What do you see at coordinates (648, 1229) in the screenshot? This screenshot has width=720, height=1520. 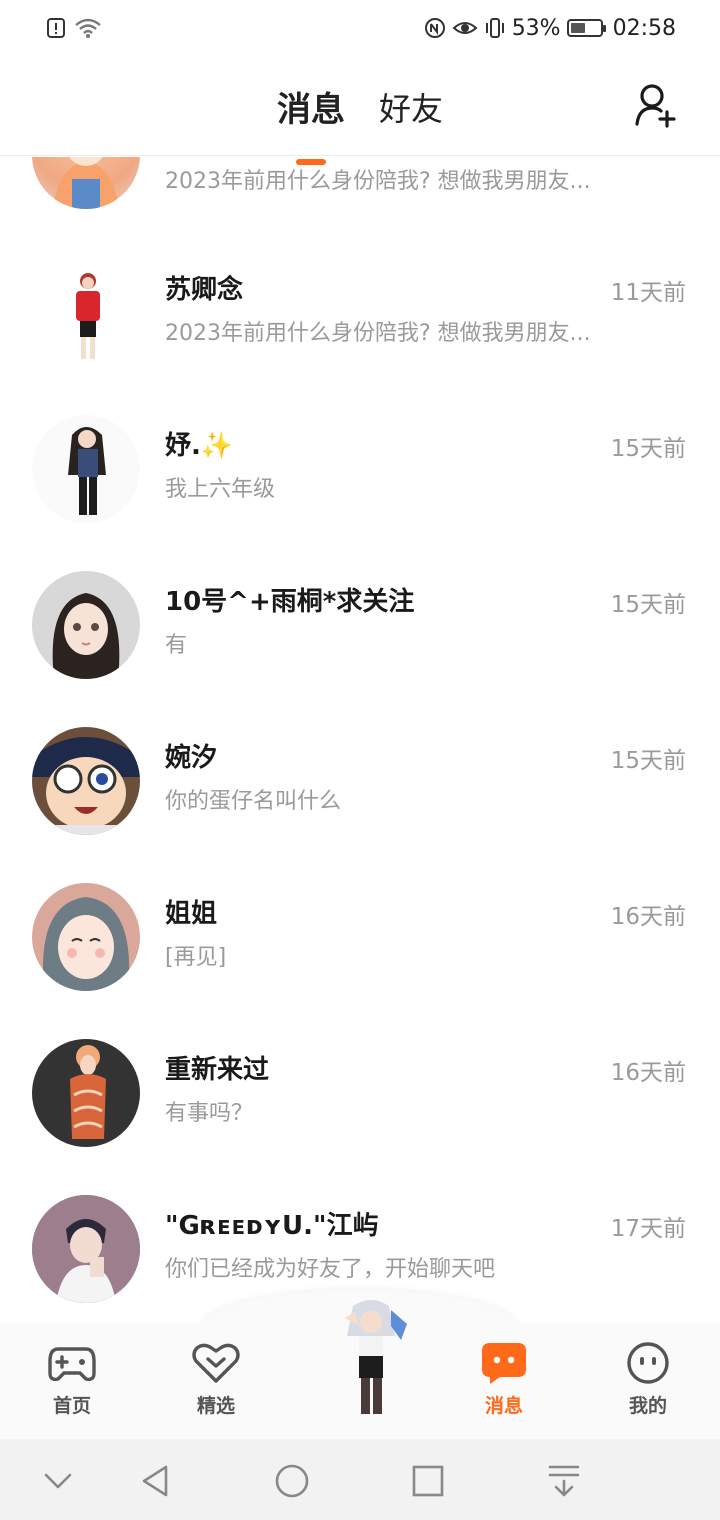 I see `timestamp: 17天前` at bounding box center [648, 1229].